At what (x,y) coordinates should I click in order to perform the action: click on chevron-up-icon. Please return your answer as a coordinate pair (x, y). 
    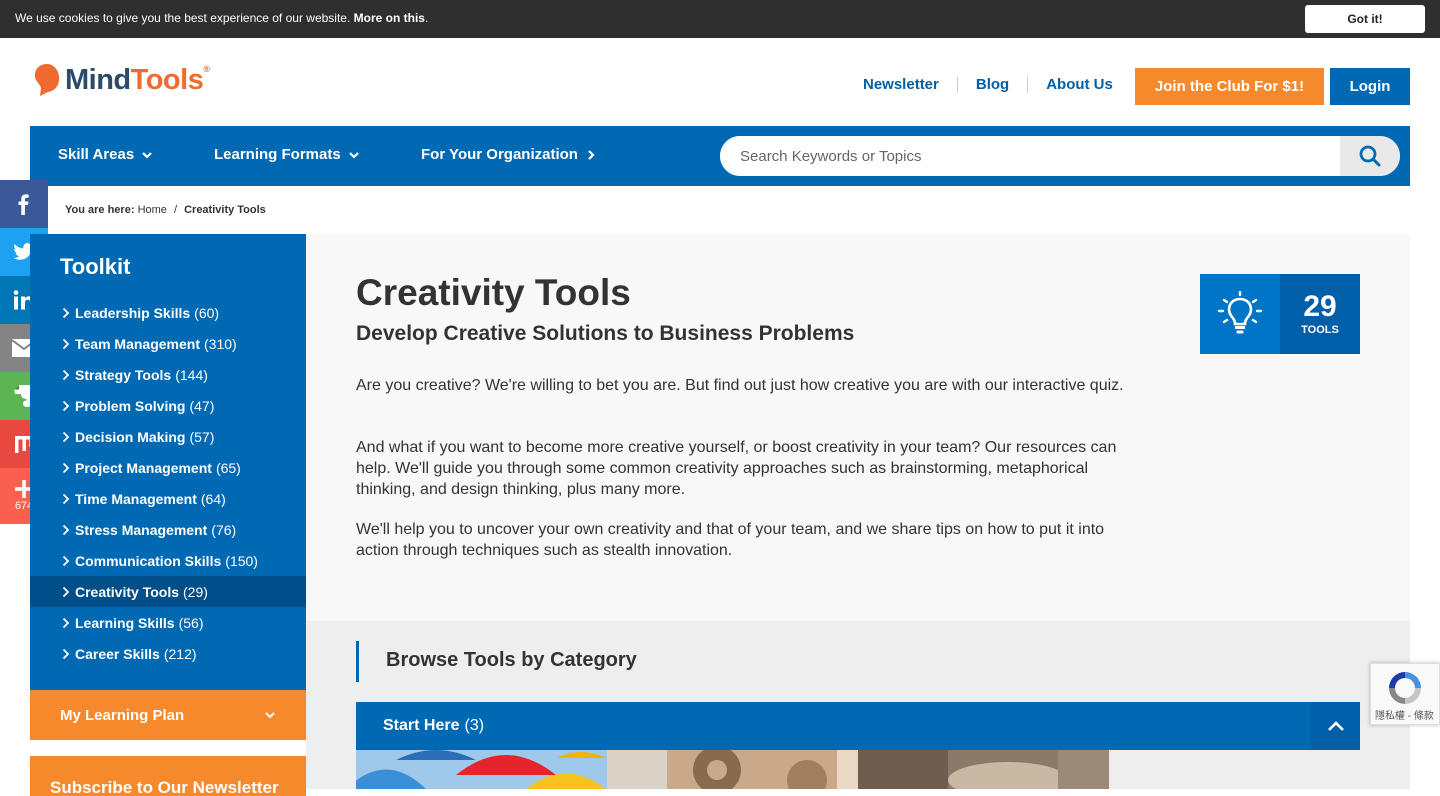
    Looking at the image, I should click on (1335, 726).